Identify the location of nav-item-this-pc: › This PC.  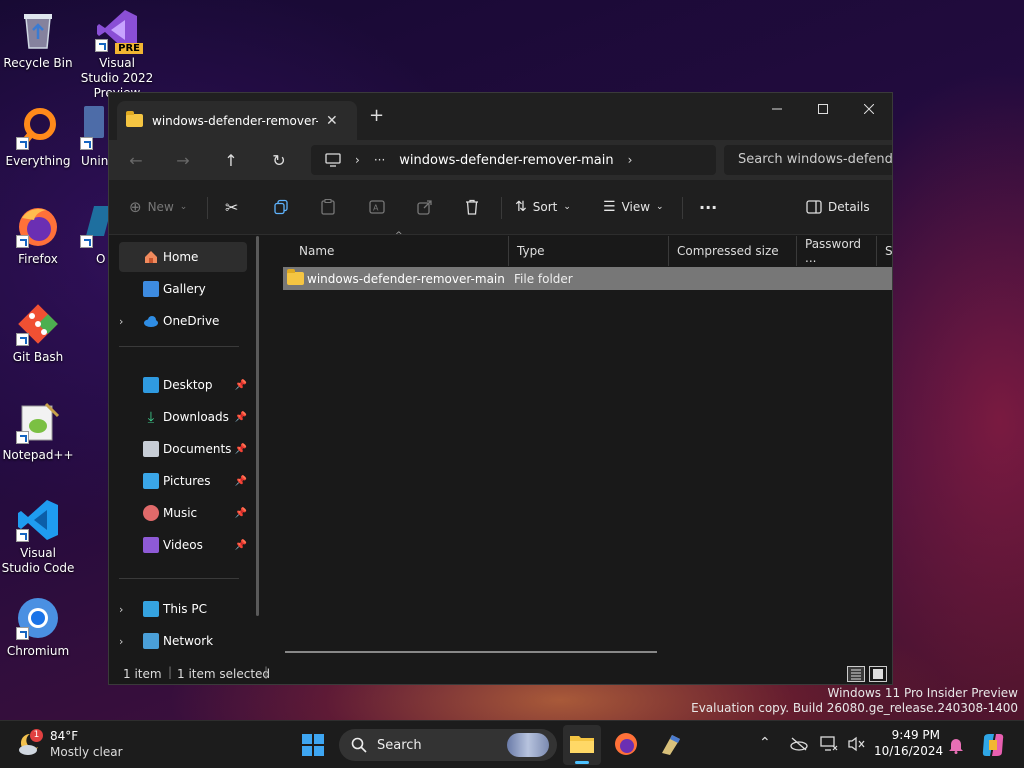
(183, 609).